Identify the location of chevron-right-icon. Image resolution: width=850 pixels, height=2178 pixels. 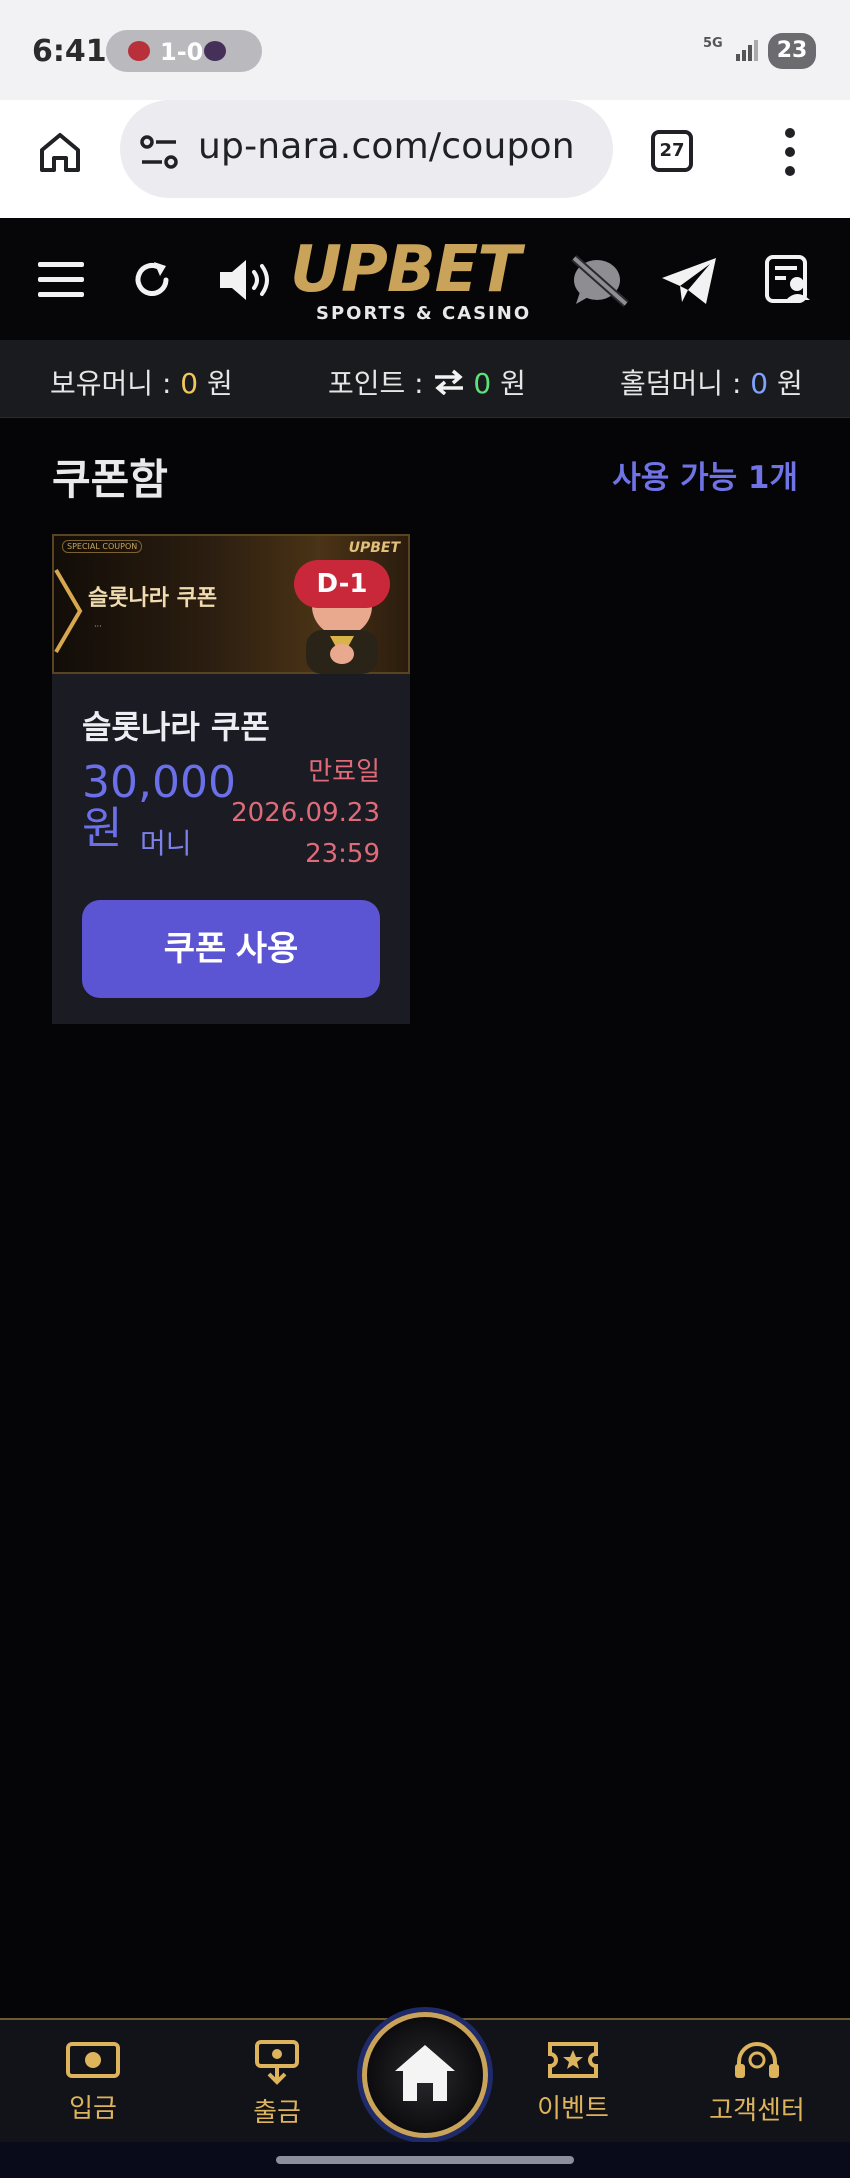
(68, 611).